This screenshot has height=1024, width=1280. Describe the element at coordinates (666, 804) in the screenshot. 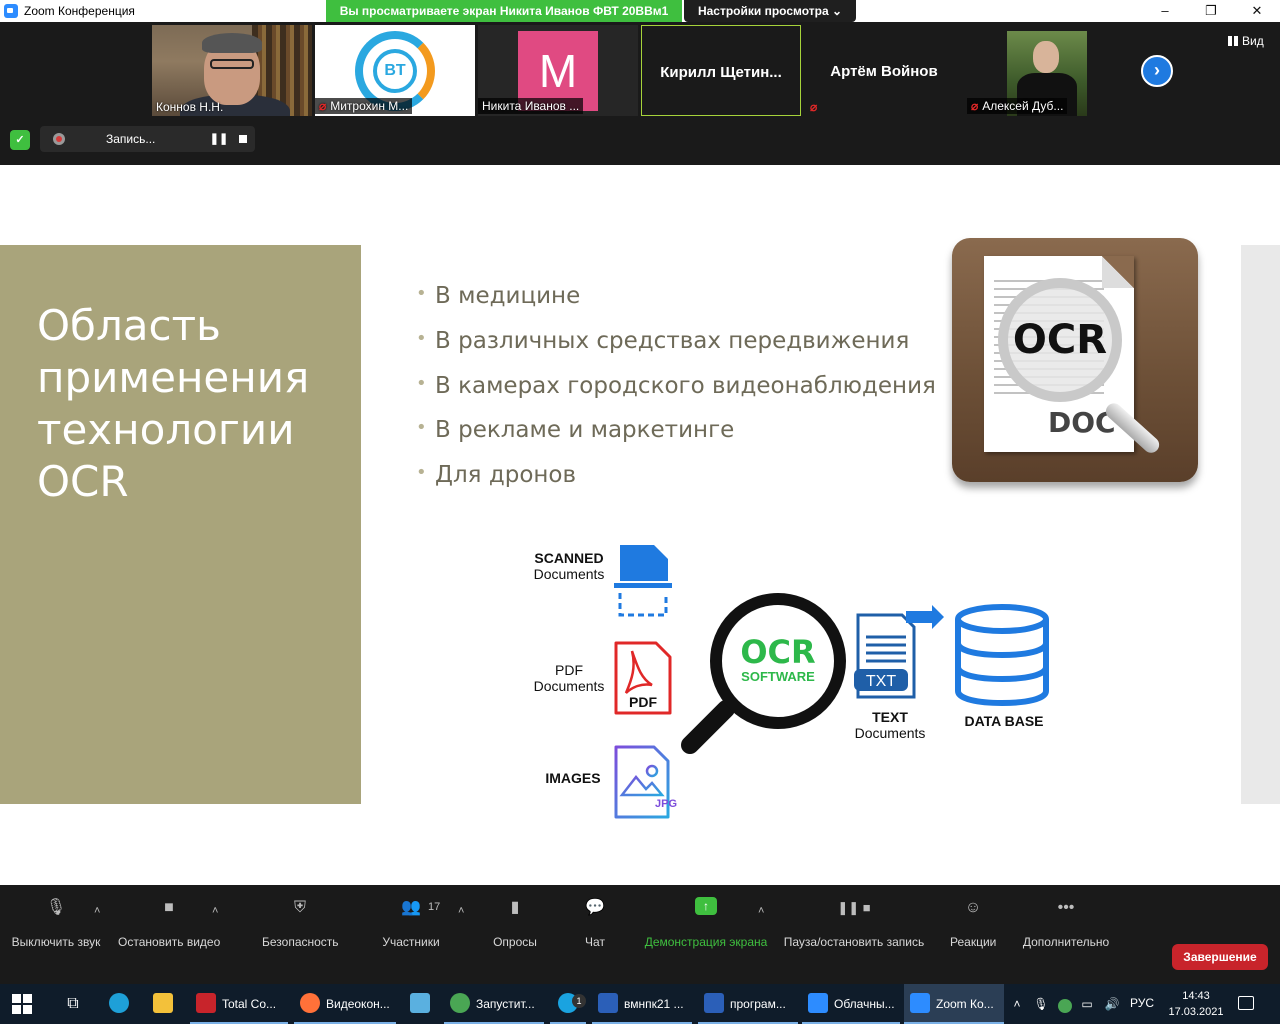

I see `jpg-badge: JPG` at that location.